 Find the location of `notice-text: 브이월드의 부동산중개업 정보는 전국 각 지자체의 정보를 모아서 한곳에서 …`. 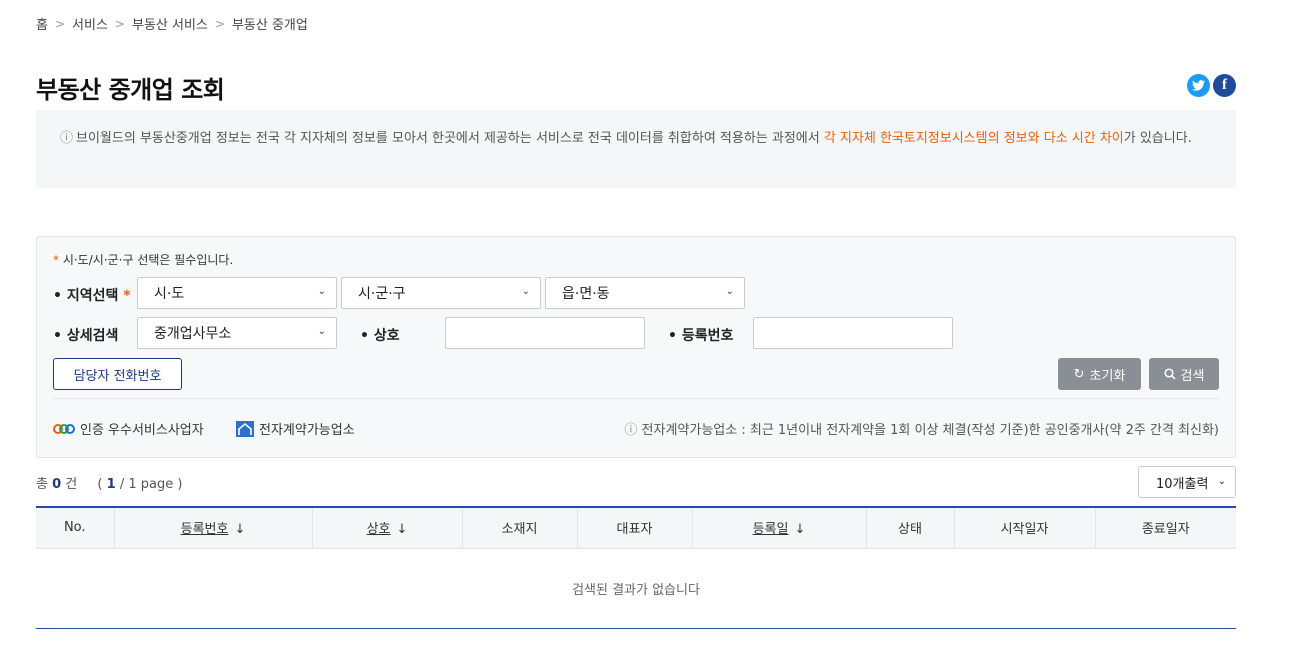

notice-text: 브이월드의 부동산중개업 정보는 전국 각 지자체의 정보를 모아서 한곳에서 … is located at coordinates (450, 138).